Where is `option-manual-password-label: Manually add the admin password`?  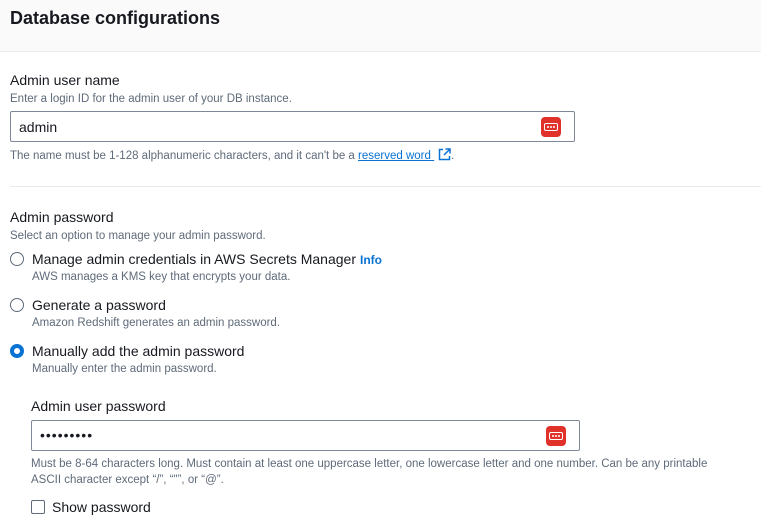 option-manual-password-label: Manually add the admin password is located at coordinates (138, 351).